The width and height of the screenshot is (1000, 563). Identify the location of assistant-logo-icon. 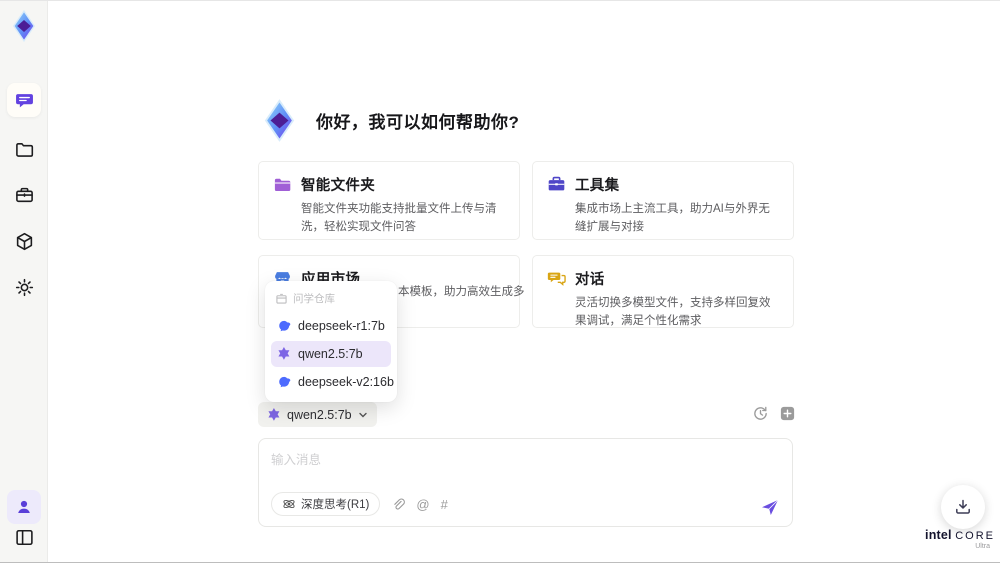
(279, 120).